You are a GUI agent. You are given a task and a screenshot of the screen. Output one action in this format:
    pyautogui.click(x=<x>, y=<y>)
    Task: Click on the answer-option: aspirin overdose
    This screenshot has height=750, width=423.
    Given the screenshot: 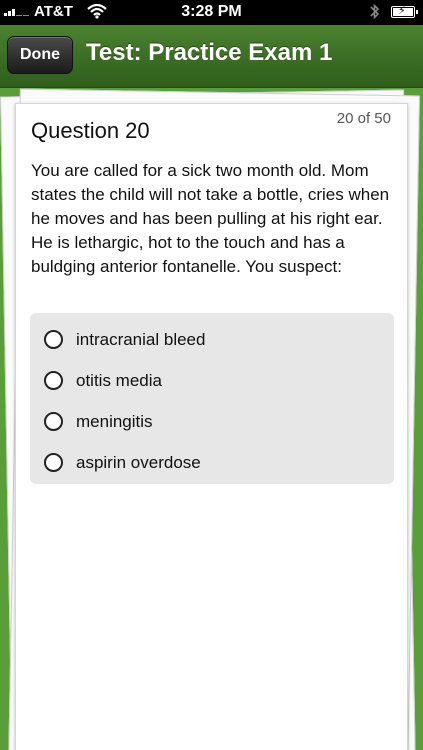 What is the action you would take?
    pyautogui.click(x=212, y=462)
    